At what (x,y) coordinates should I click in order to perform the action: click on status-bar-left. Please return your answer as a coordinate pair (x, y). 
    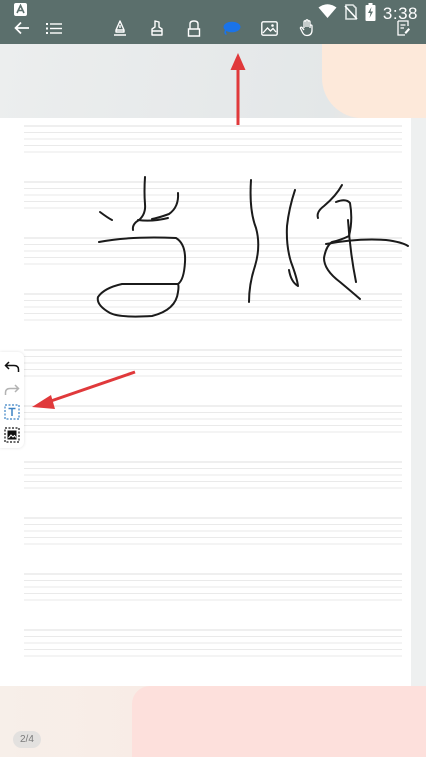
    Looking at the image, I should click on (20, 9).